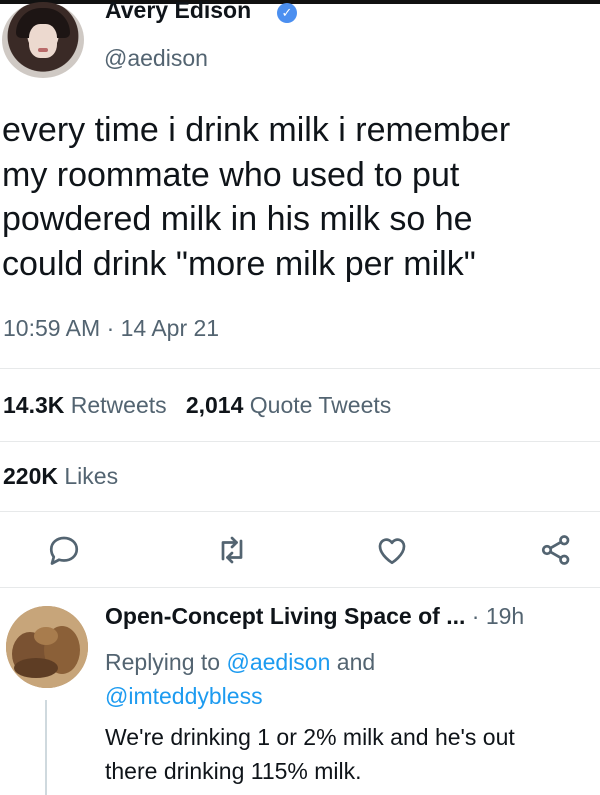  I want to click on likes-stat: 220K Likes, so click(60, 476).